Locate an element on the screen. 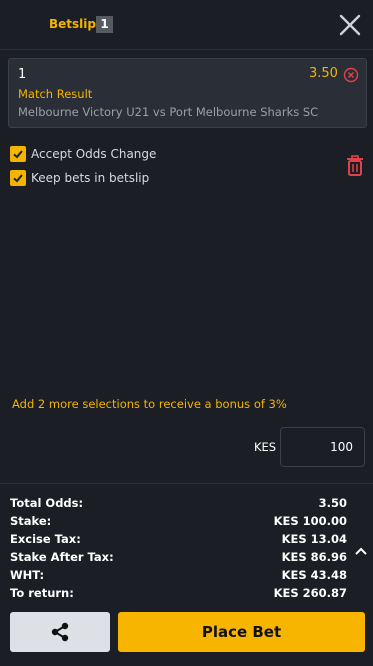 The width and height of the screenshot is (373, 666). betslip-header: Betslip 1 is located at coordinates (186, 25).